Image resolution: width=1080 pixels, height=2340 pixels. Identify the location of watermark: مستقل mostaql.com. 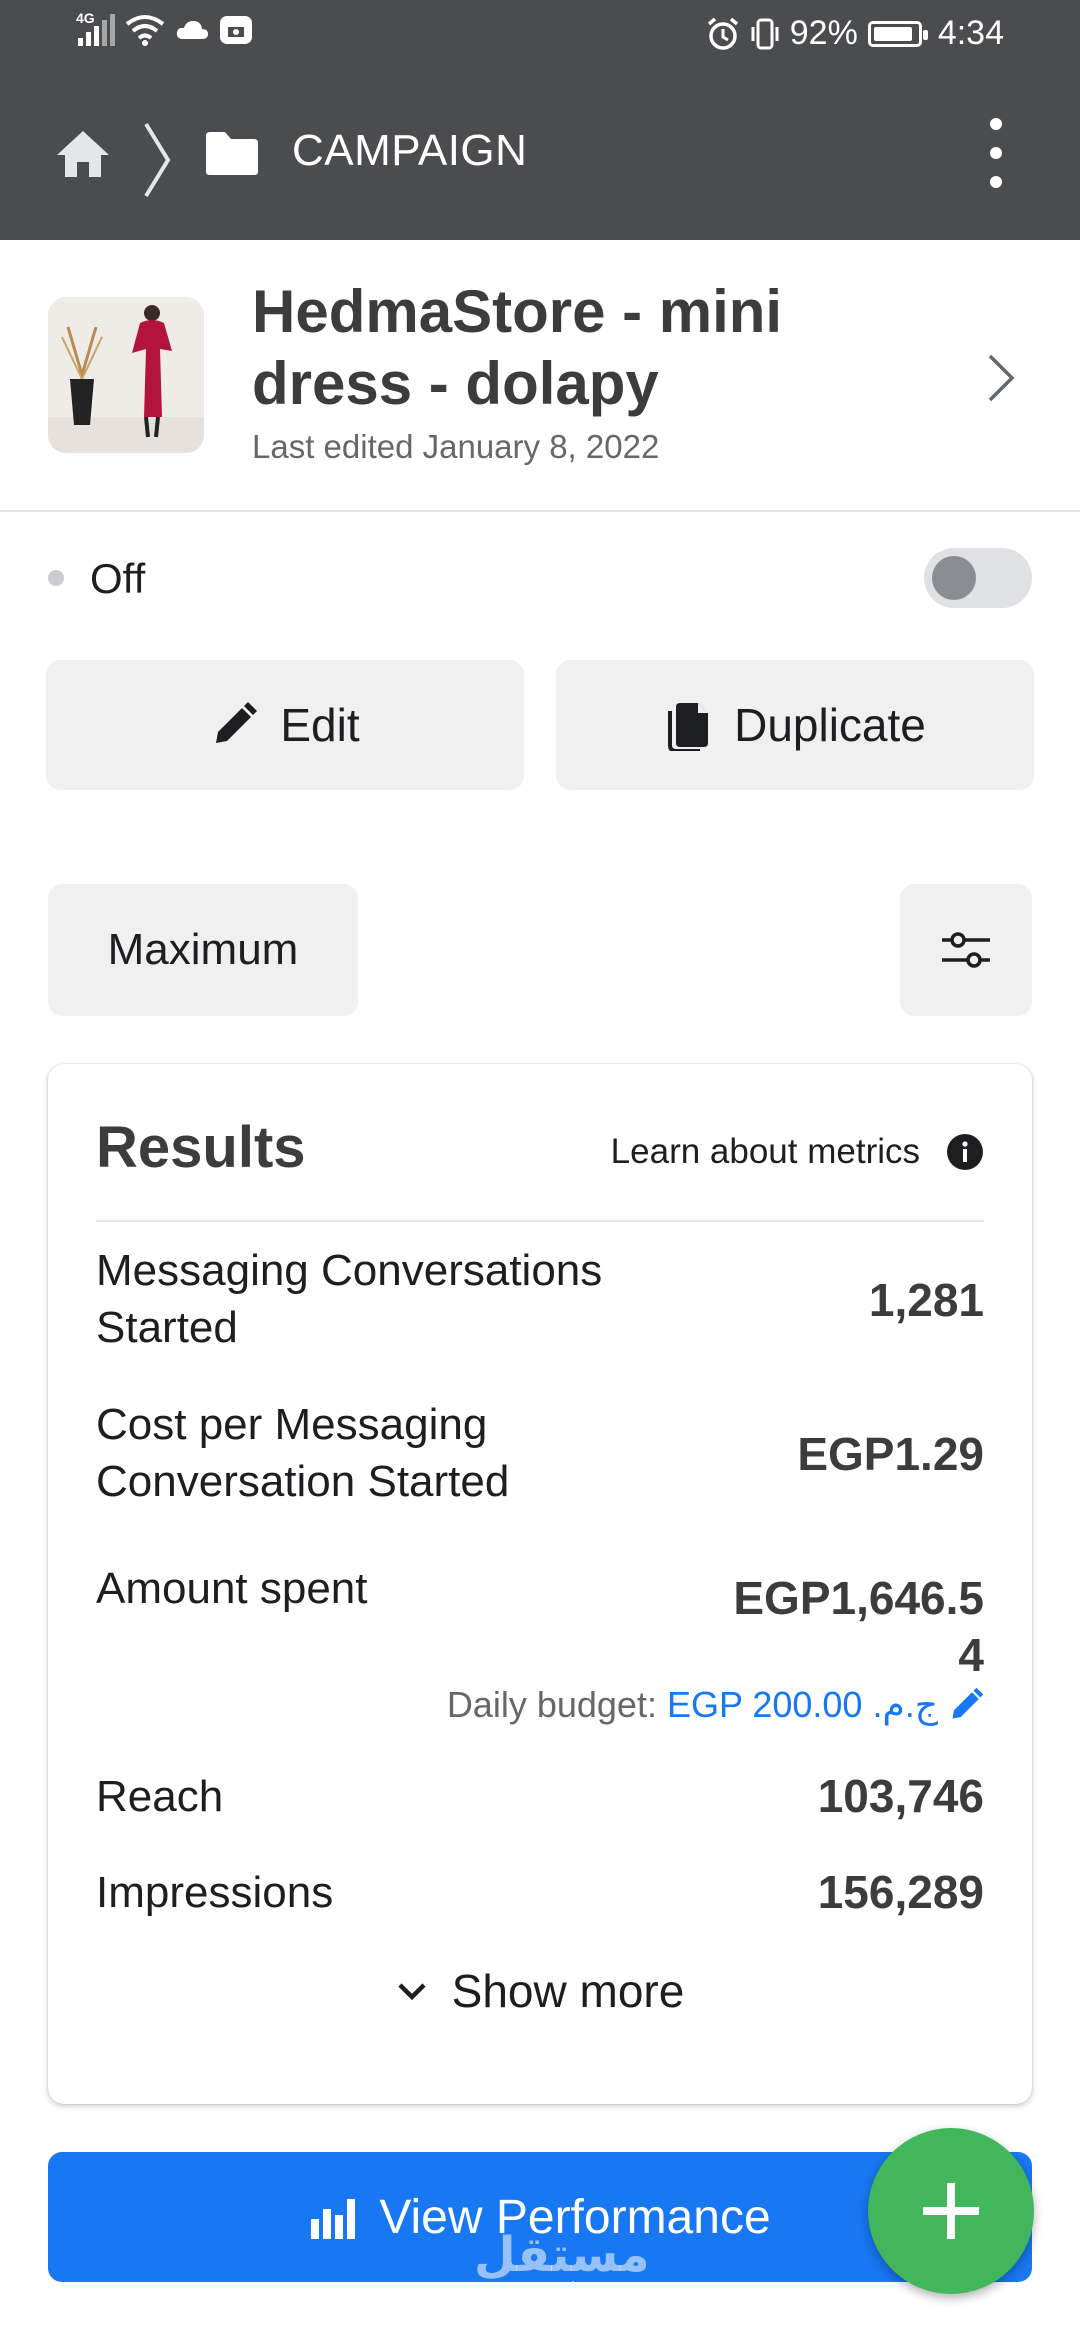
(562, 2264).